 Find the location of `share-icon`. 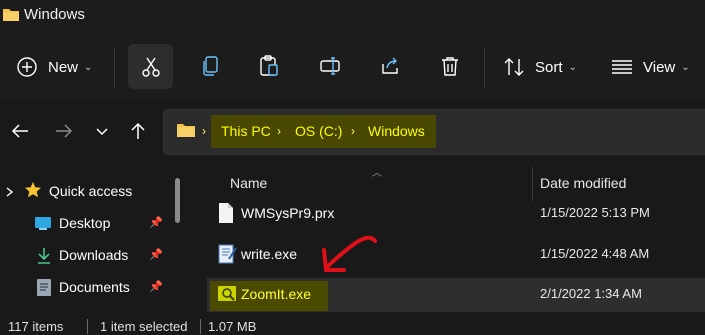

share-icon is located at coordinates (390, 66).